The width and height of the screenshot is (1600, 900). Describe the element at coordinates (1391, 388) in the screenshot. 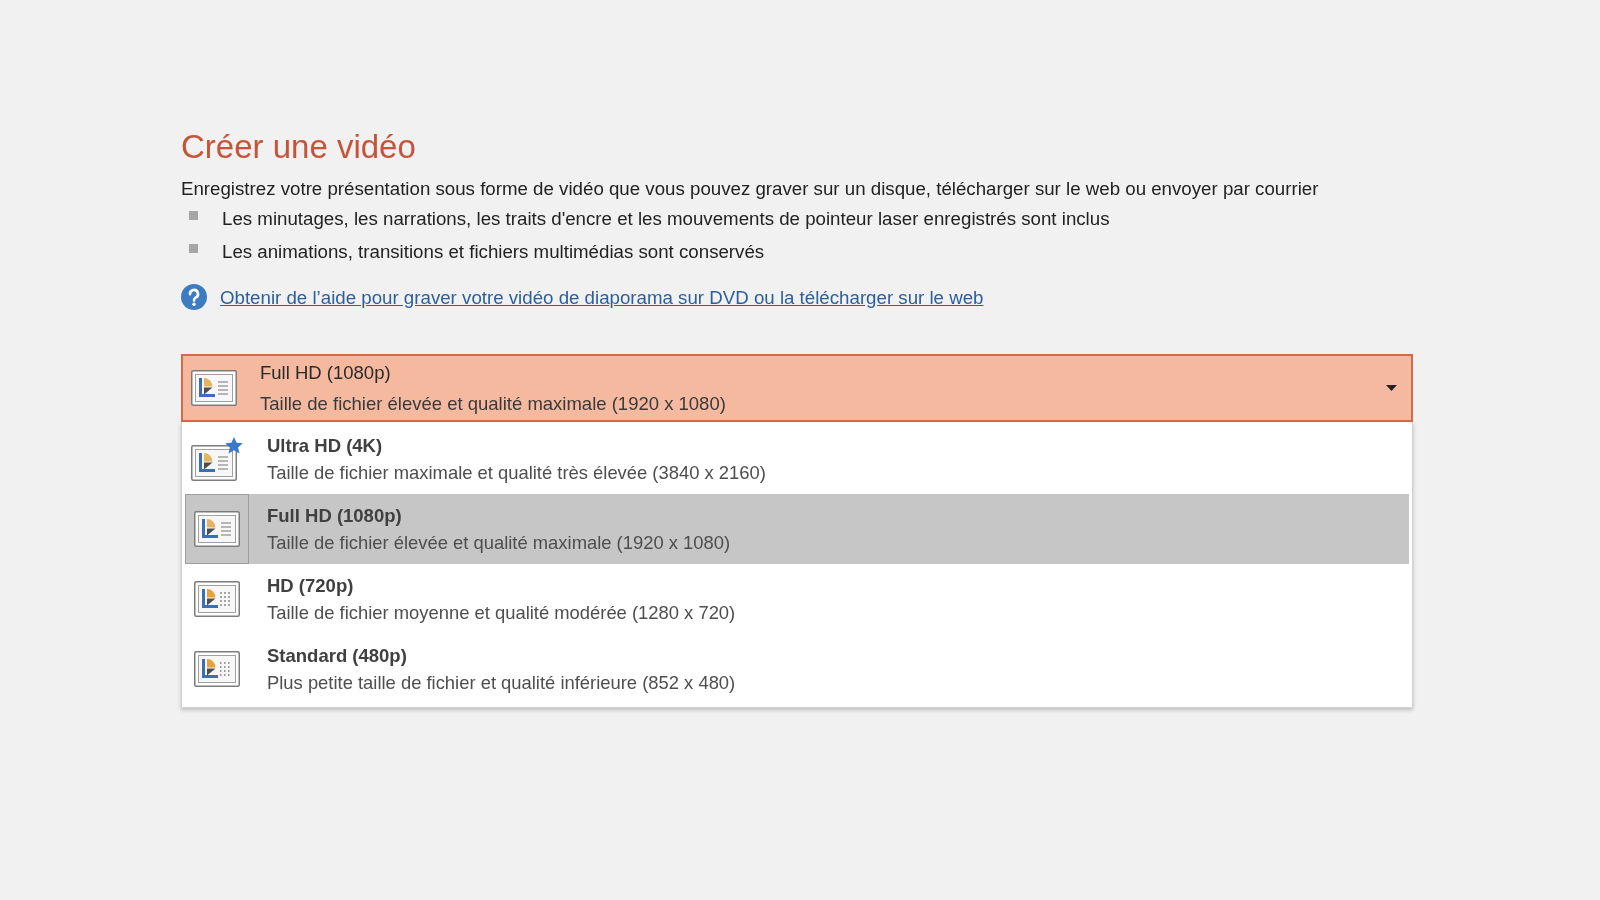

I see `caret-down-icon` at that location.